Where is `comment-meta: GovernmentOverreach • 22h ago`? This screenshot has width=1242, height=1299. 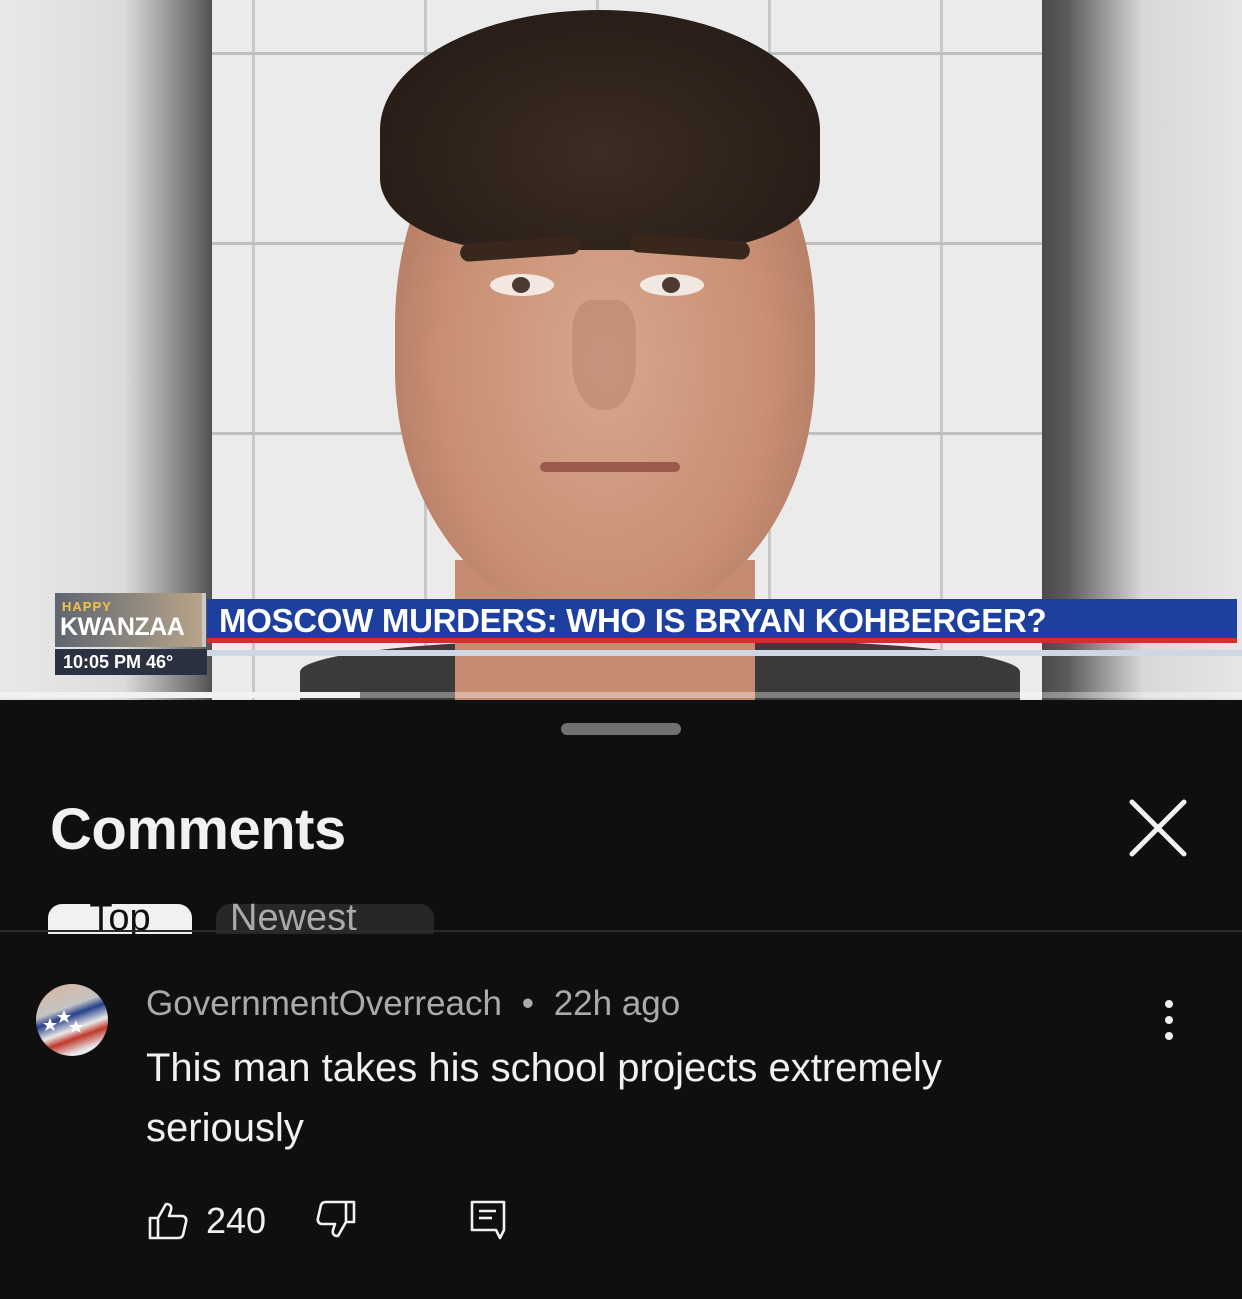
comment-meta: GovernmentOverreach • 22h ago is located at coordinates (413, 1004).